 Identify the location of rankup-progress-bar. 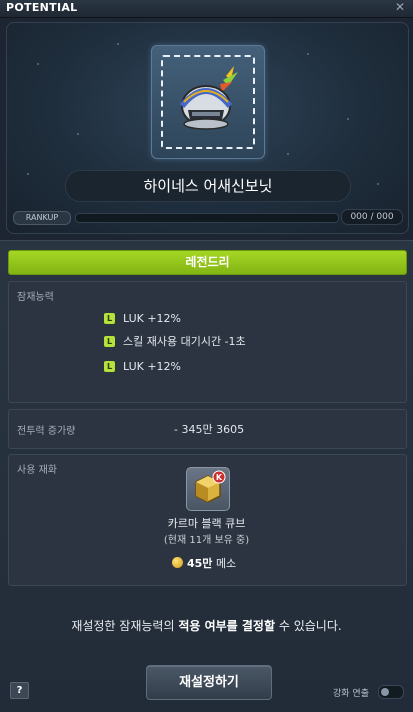
(207, 218).